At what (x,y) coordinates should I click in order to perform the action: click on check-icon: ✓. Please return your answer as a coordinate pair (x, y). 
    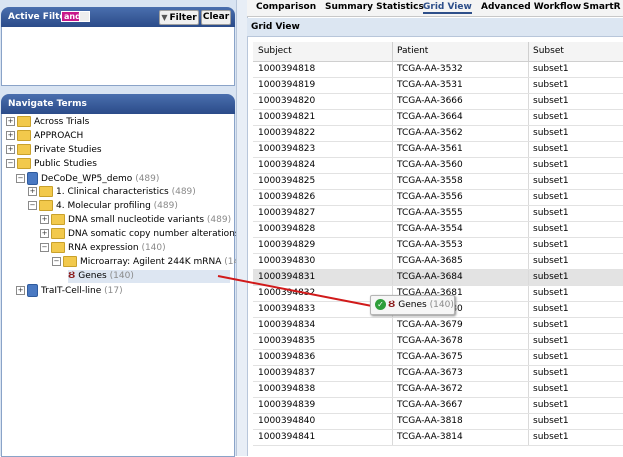
    Looking at the image, I should click on (380, 304).